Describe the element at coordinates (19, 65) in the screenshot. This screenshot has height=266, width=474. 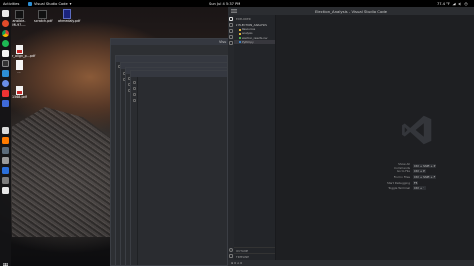
I see `document-icon` at that location.